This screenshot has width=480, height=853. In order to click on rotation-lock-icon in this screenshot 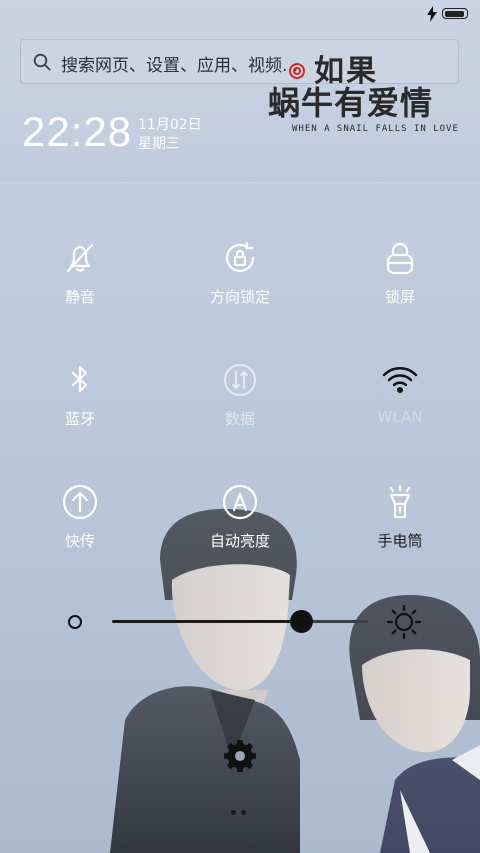, I will do `click(240, 257)`.